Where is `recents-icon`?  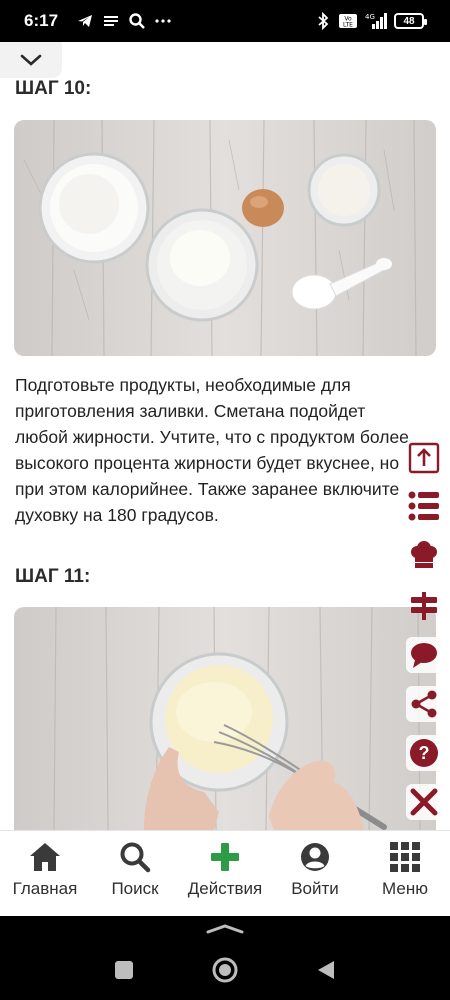 recents-icon is located at coordinates (124, 970).